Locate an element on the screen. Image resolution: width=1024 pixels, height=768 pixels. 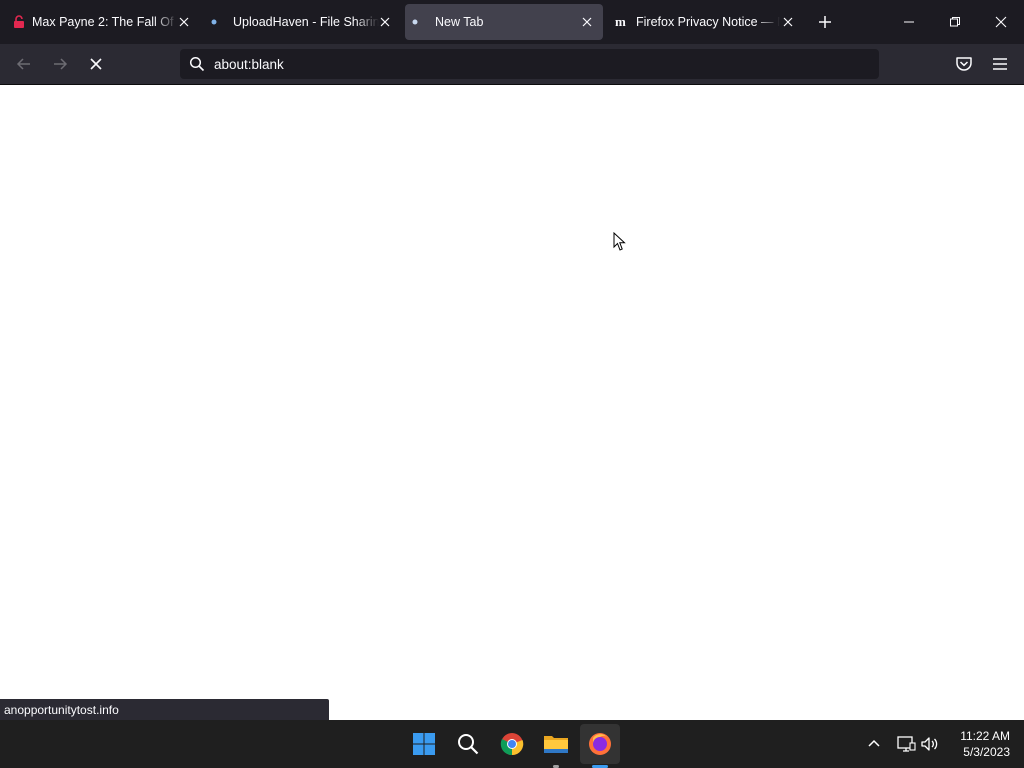
chevron-up-icon is located at coordinates (874, 744).